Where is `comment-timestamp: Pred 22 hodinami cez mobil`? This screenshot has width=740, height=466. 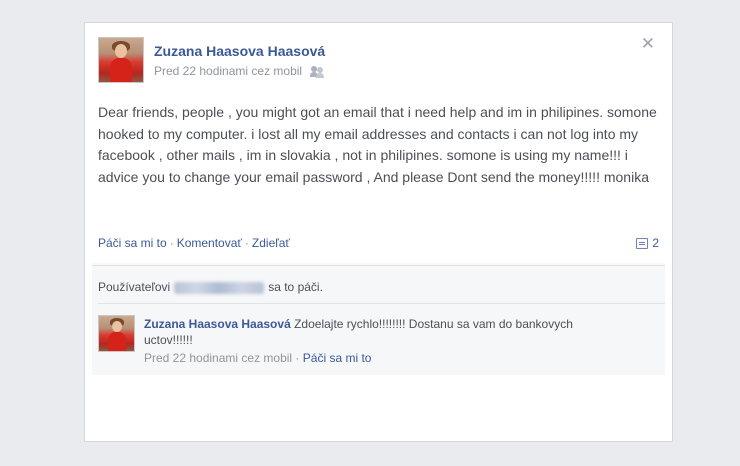 comment-timestamp: Pred 22 hodinami cez mobil is located at coordinates (218, 358).